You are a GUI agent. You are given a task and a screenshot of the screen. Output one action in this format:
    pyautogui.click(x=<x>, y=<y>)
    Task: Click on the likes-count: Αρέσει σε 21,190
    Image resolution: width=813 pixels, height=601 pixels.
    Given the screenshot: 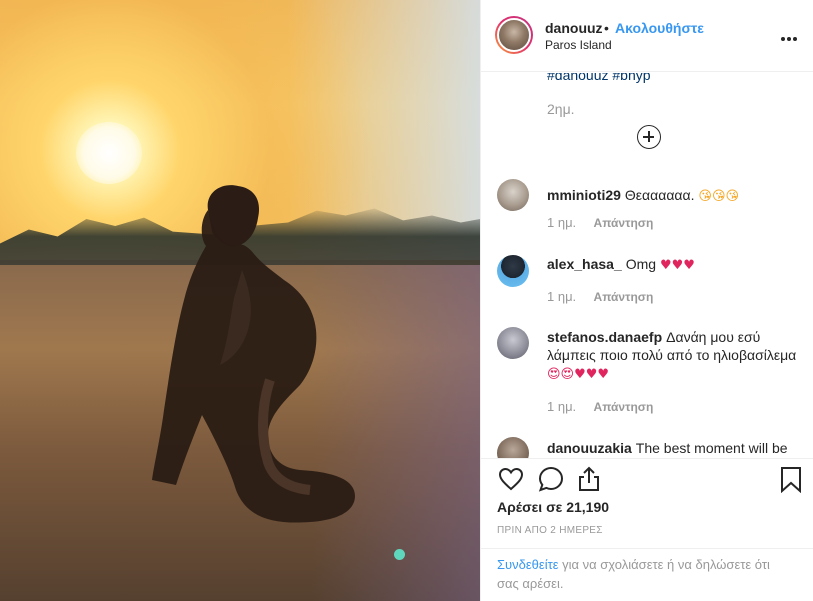 What is the action you would take?
    pyautogui.click(x=553, y=507)
    